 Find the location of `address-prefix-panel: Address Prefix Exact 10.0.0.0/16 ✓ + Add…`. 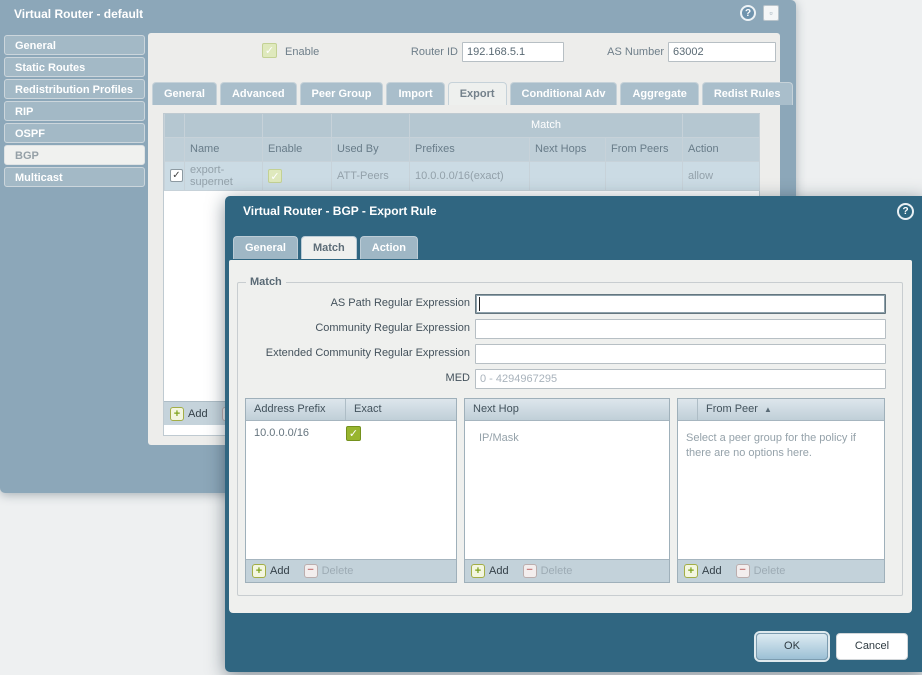

address-prefix-panel: Address Prefix Exact 10.0.0.0/16 ✓ + Add… is located at coordinates (351, 490).